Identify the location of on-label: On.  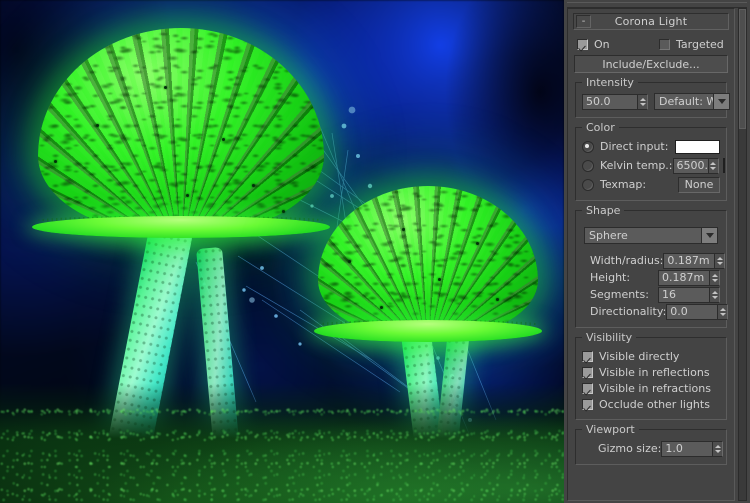
(602, 44).